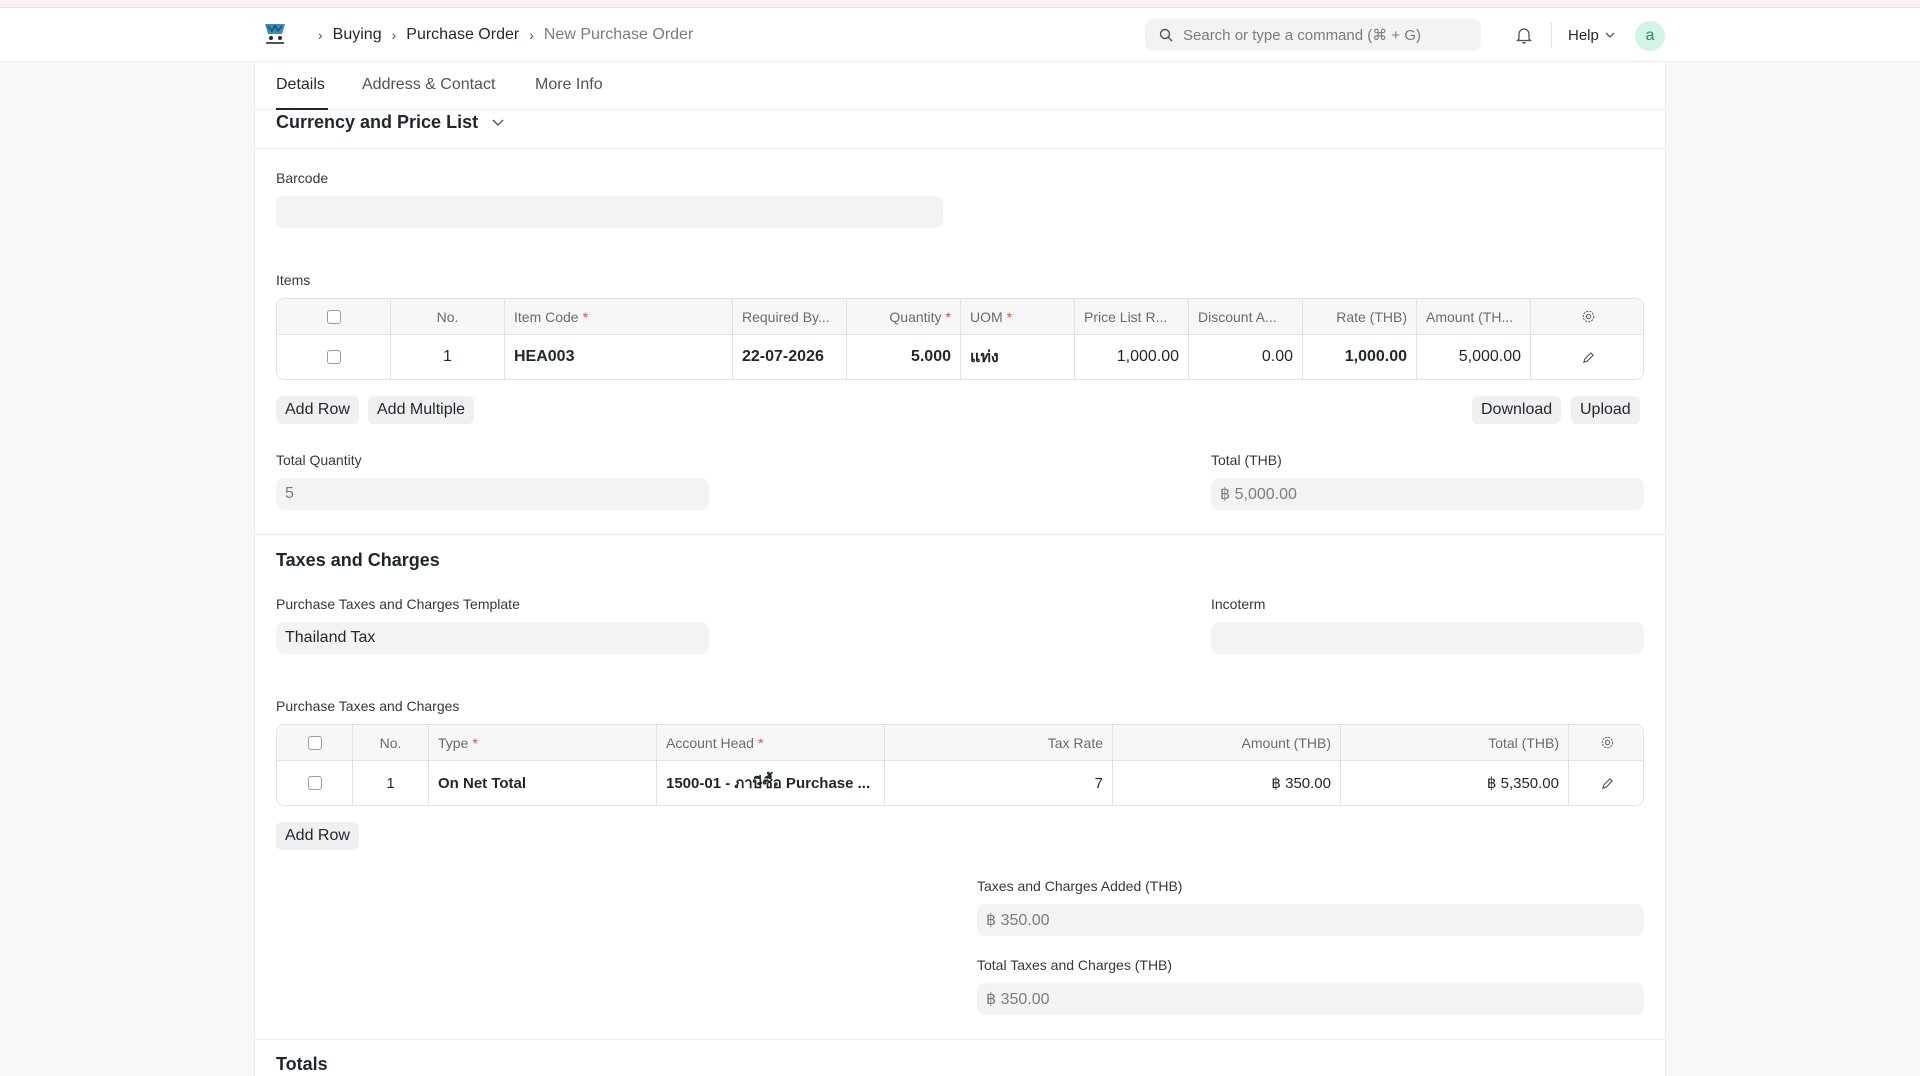 The image size is (1920, 1076). Describe the element at coordinates (302, 1064) in the screenshot. I see `totals-section-title: Totals` at that location.